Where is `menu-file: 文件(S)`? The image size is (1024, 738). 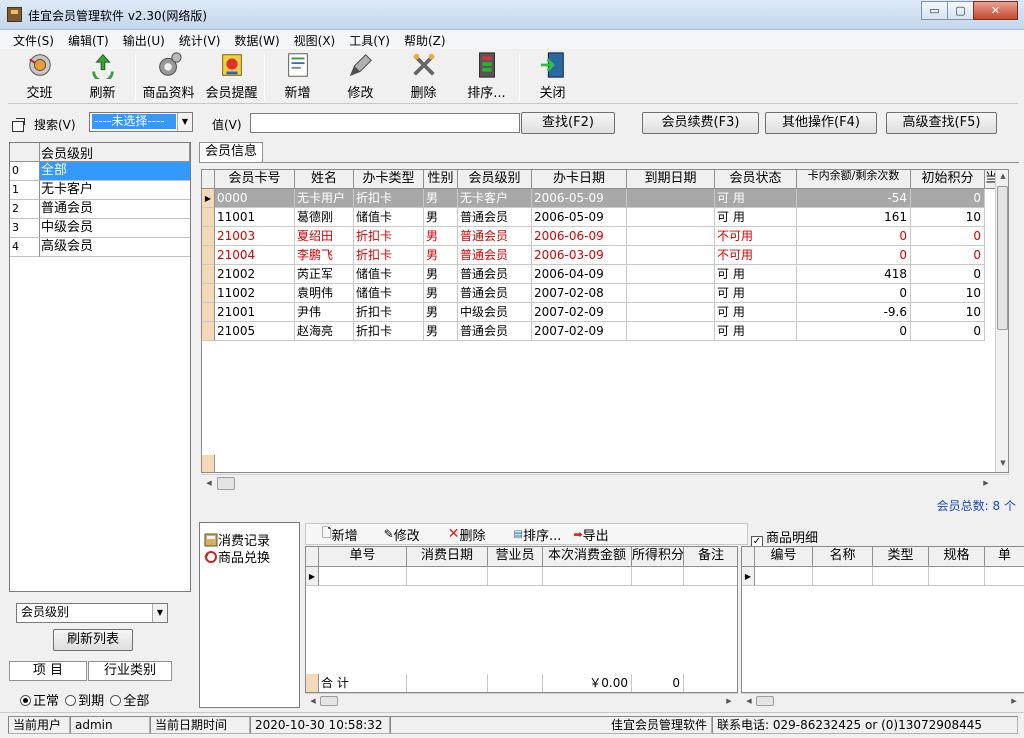 menu-file: 文件(S) is located at coordinates (33, 39).